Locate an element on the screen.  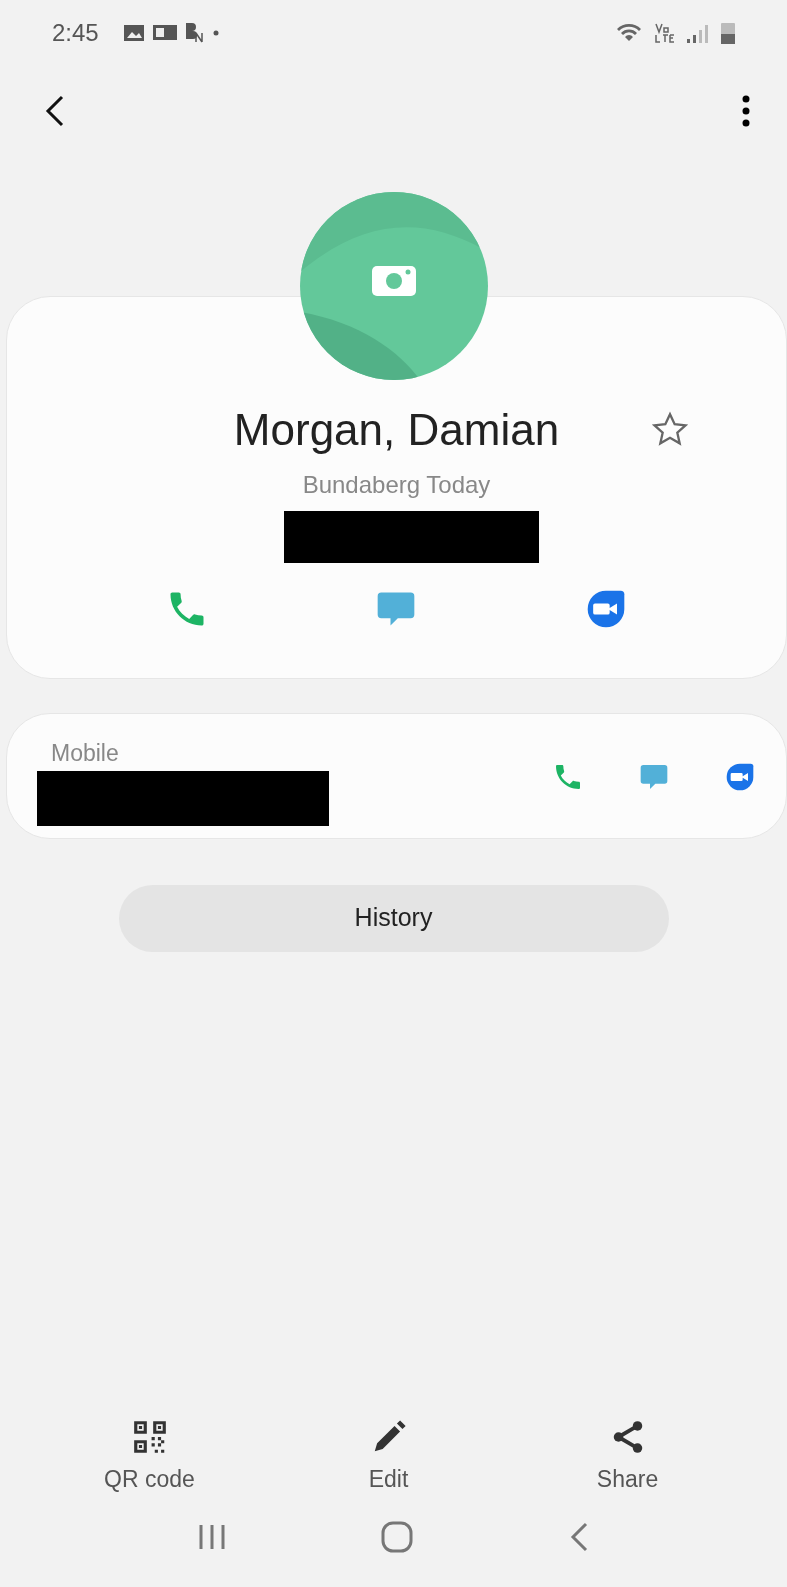
volte-icon is located at coordinates (665, 33).